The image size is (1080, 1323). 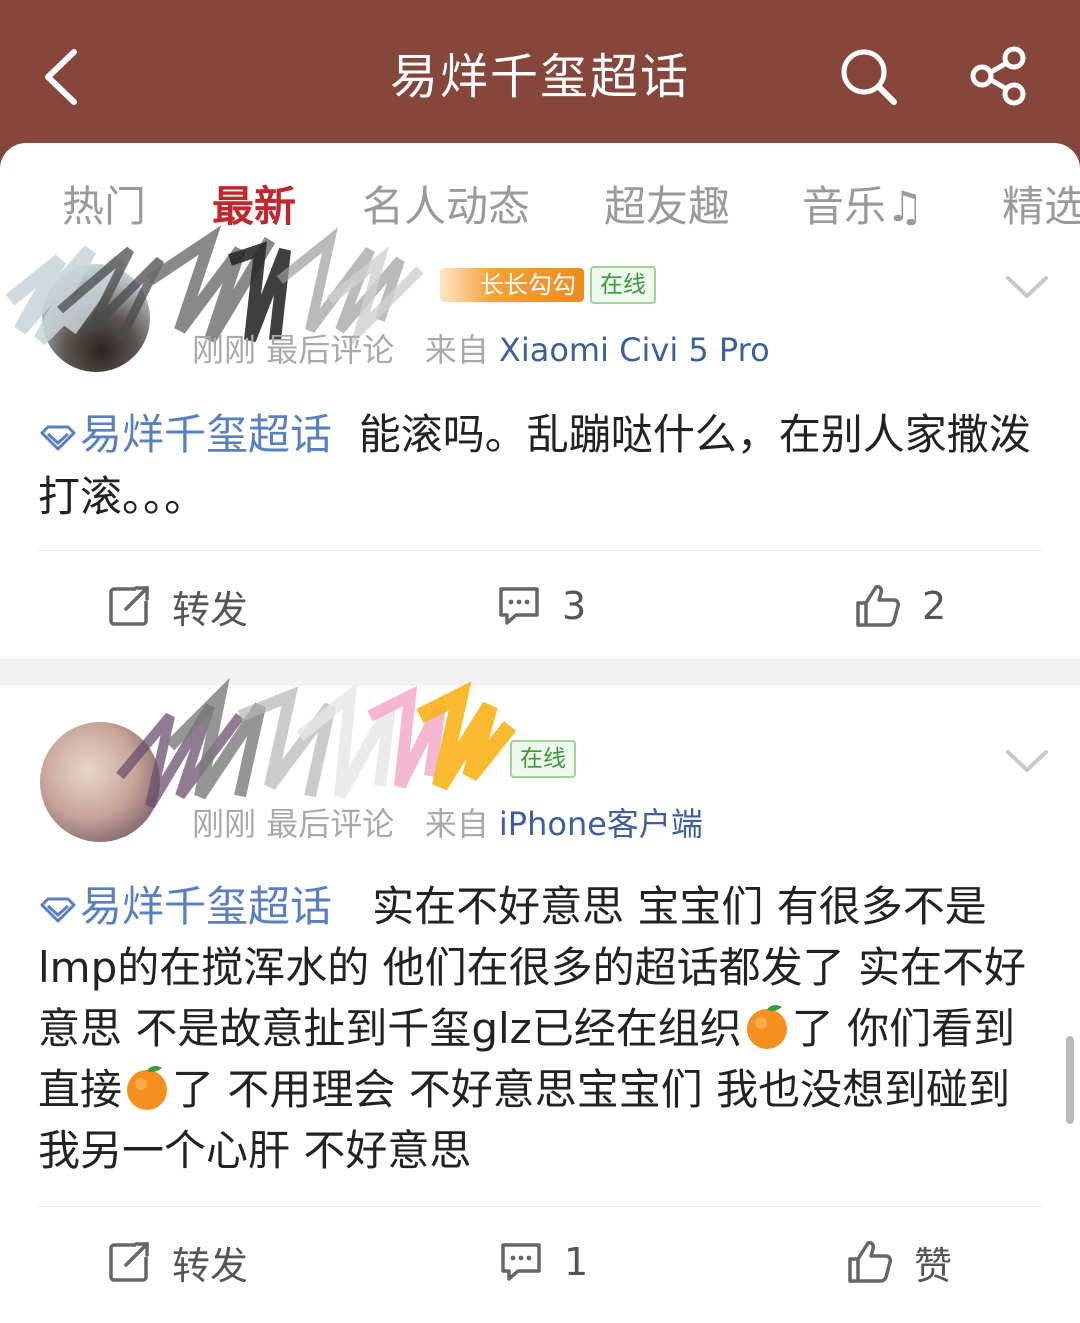 What do you see at coordinates (933, 1265) in the screenshot?
I see `like-label: 赞` at bounding box center [933, 1265].